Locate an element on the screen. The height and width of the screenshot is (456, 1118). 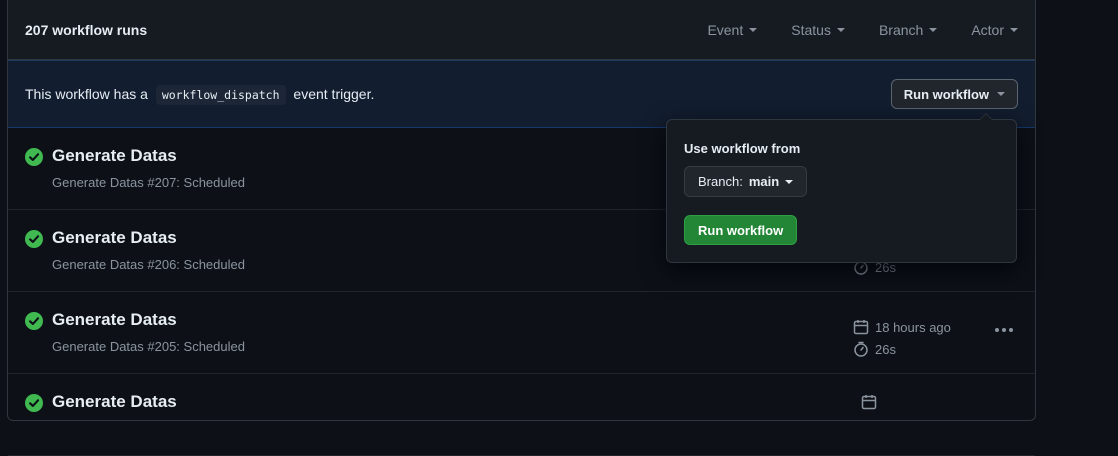
kebab-horizontal-icon is located at coordinates (1004, 330).